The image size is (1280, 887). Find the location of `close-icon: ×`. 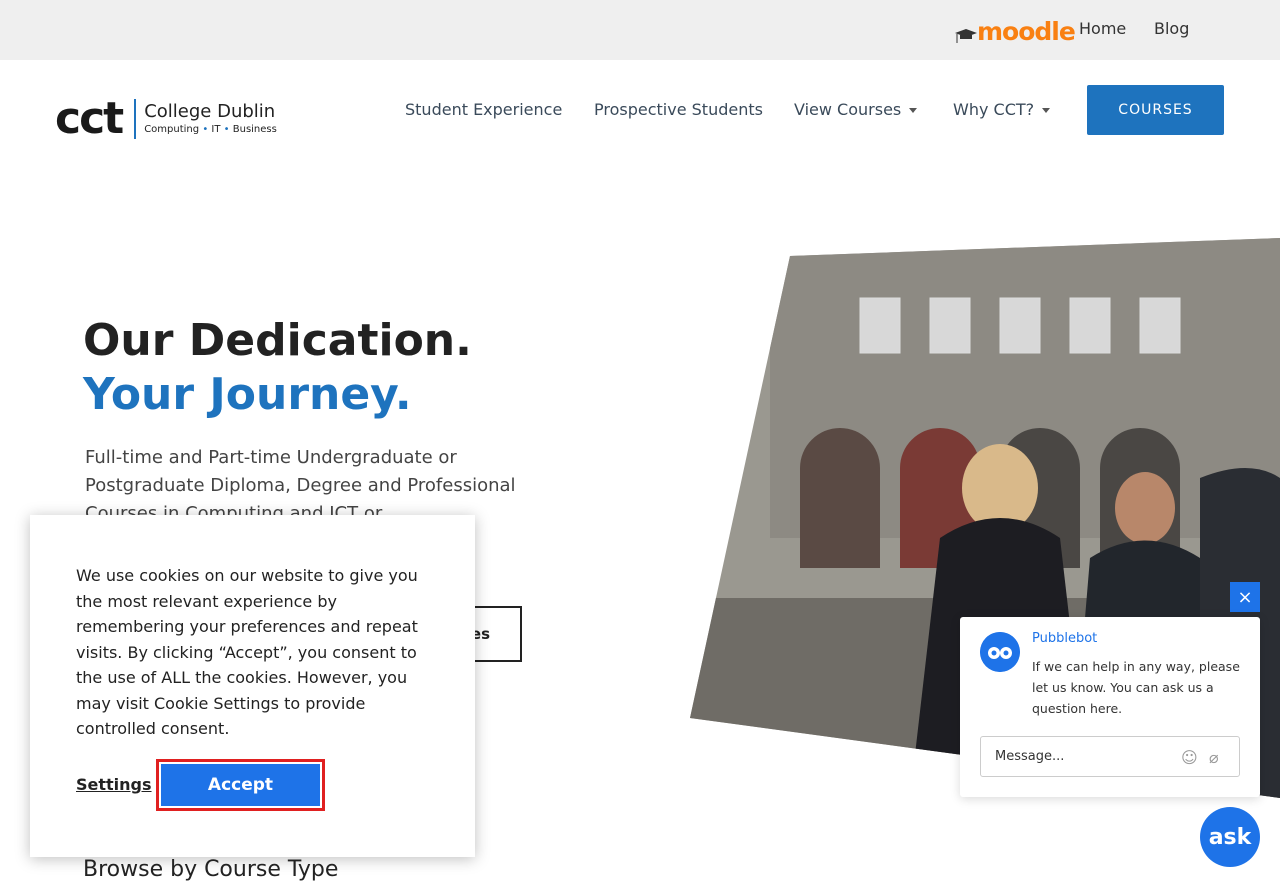

close-icon: × is located at coordinates (1245, 597).